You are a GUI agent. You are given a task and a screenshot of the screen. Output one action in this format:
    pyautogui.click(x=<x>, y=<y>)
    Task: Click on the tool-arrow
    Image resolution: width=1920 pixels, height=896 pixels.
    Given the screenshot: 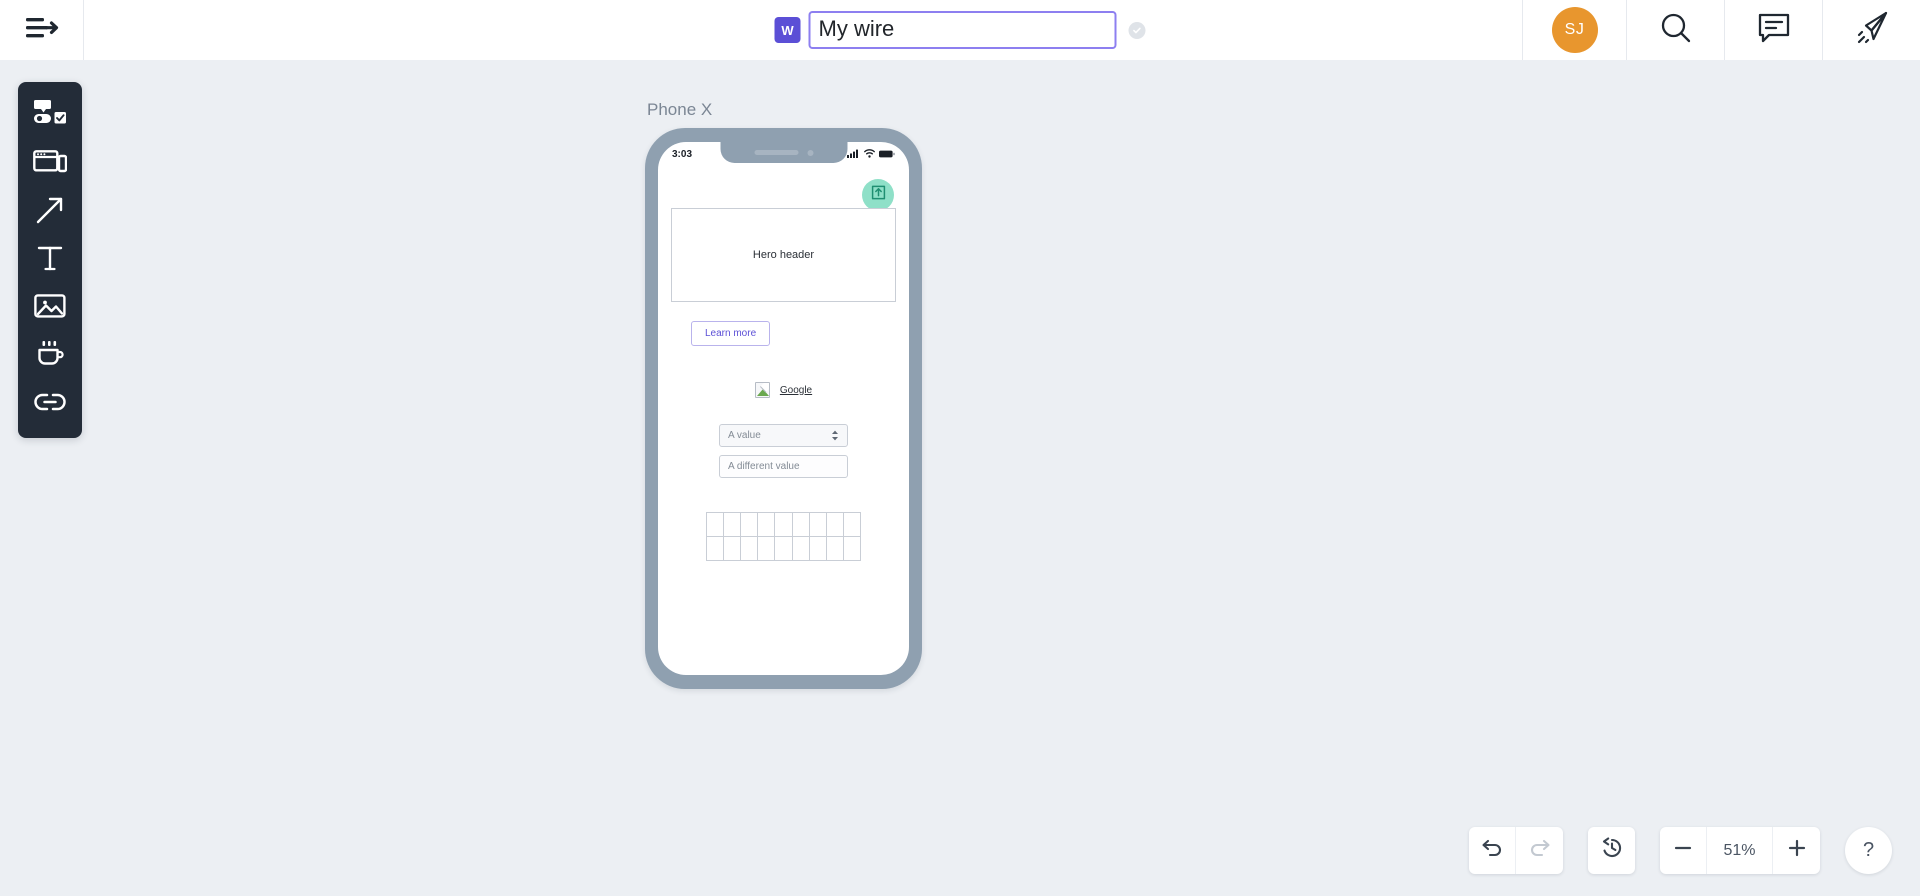 What is the action you would take?
    pyautogui.click(x=50, y=212)
    